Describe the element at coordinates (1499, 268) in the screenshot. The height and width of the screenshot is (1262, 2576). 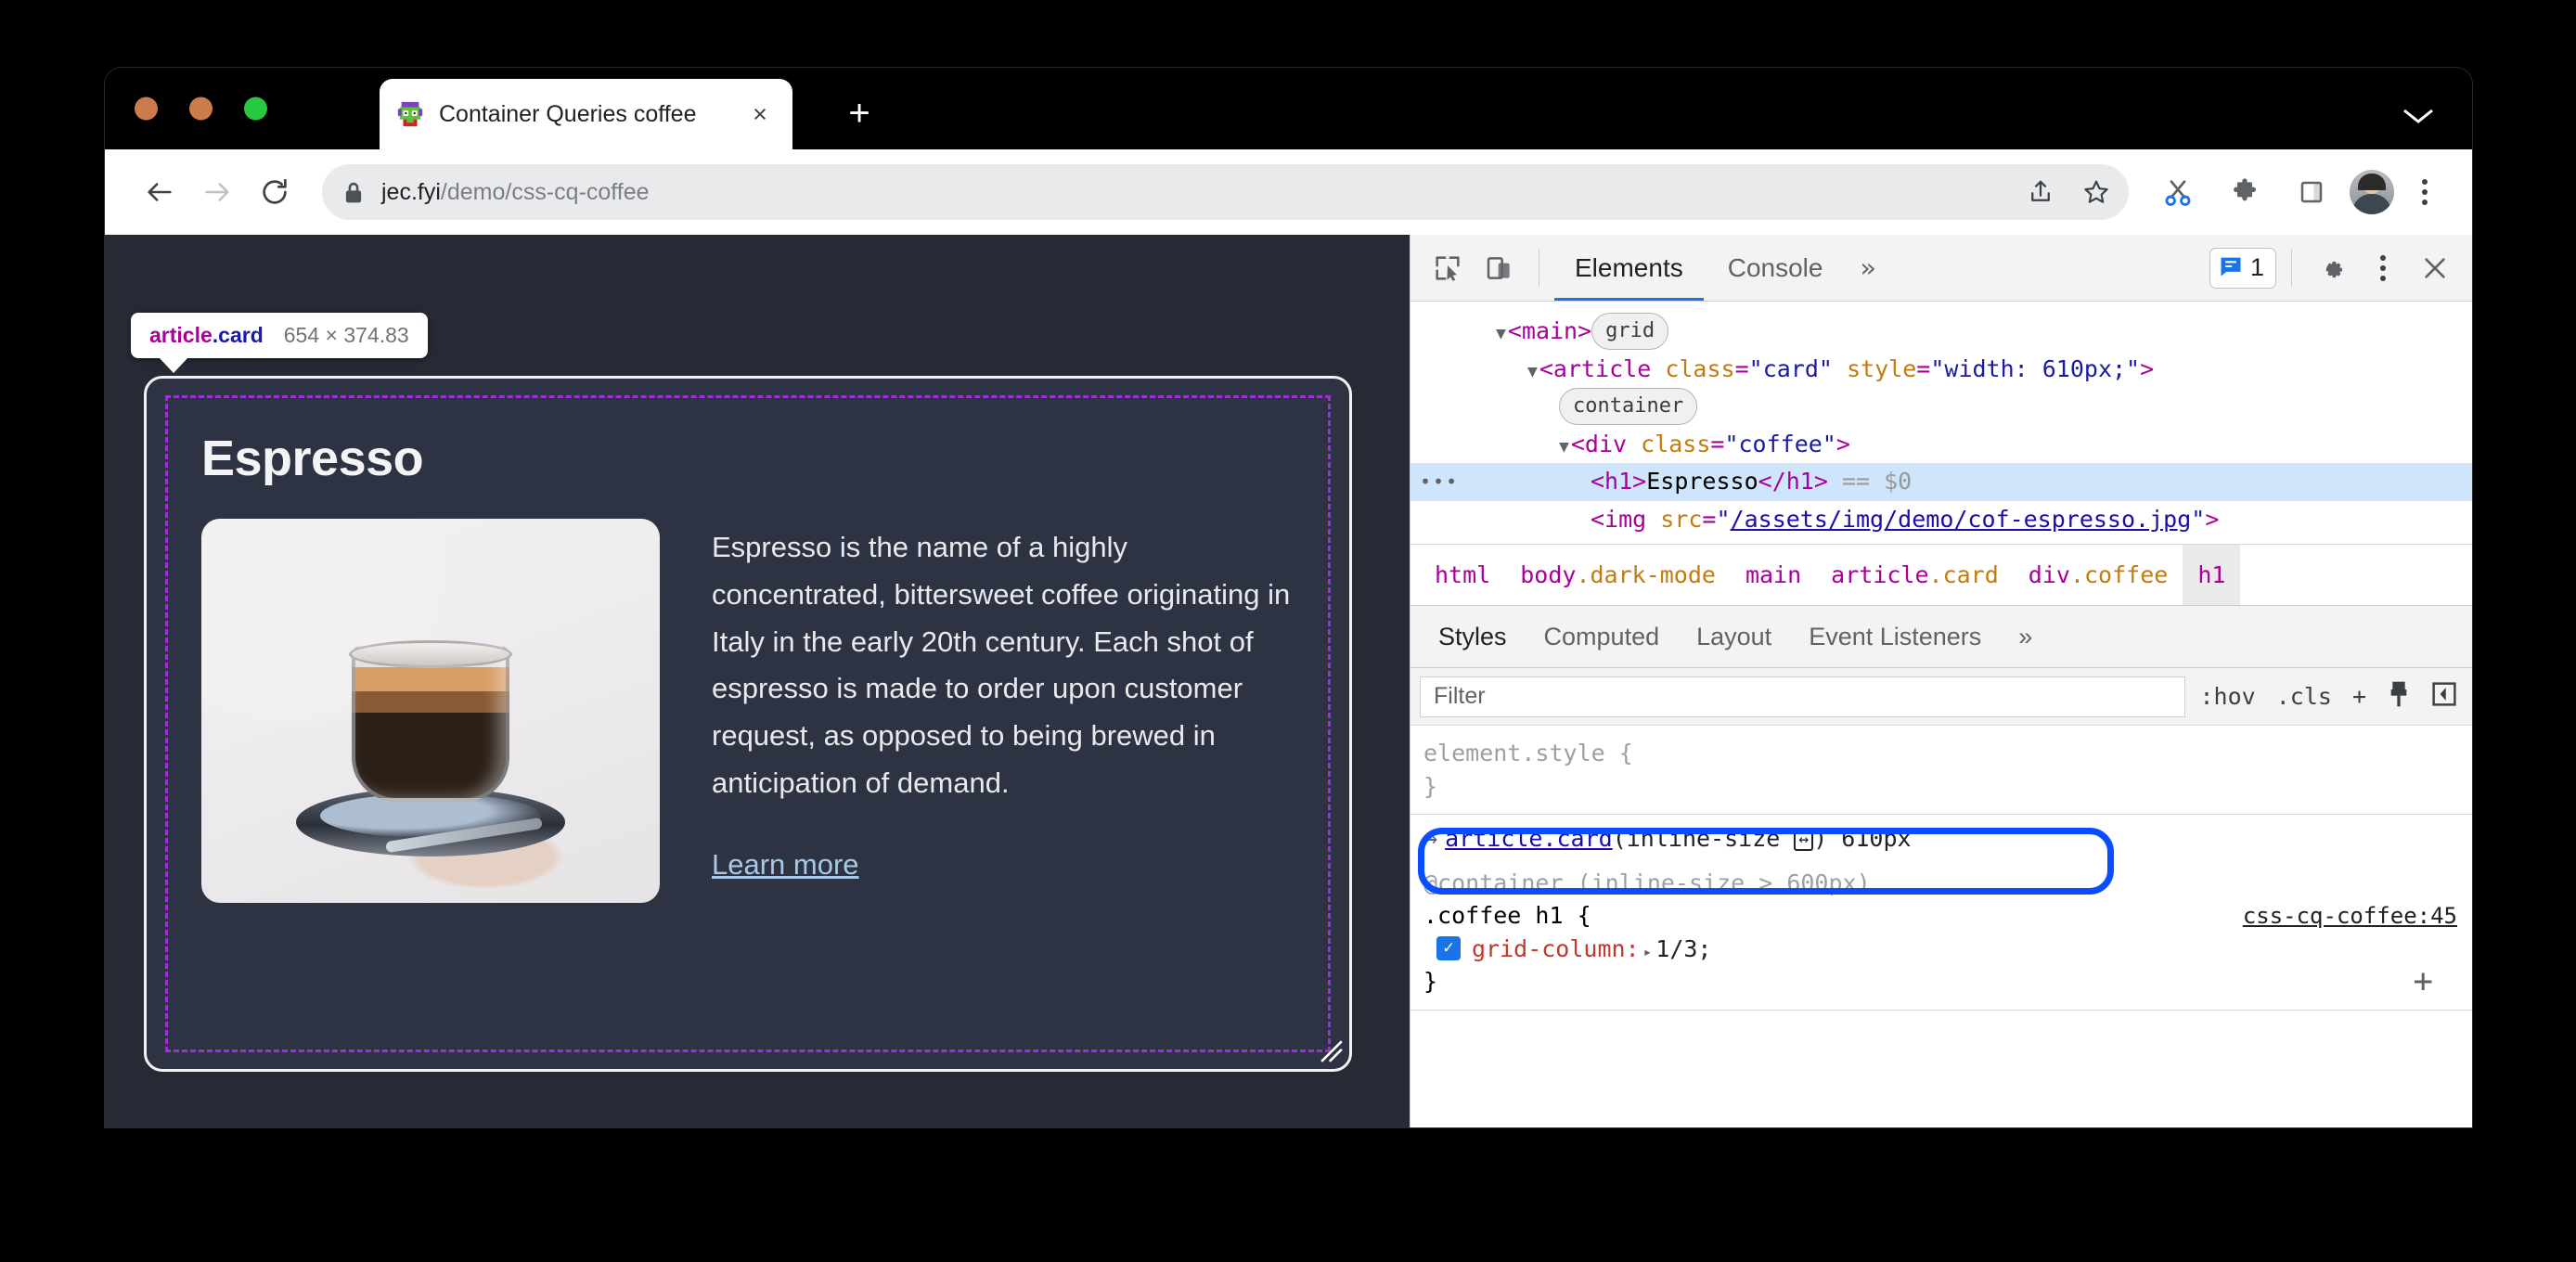
I see `device-toolbar-icon` at that location.